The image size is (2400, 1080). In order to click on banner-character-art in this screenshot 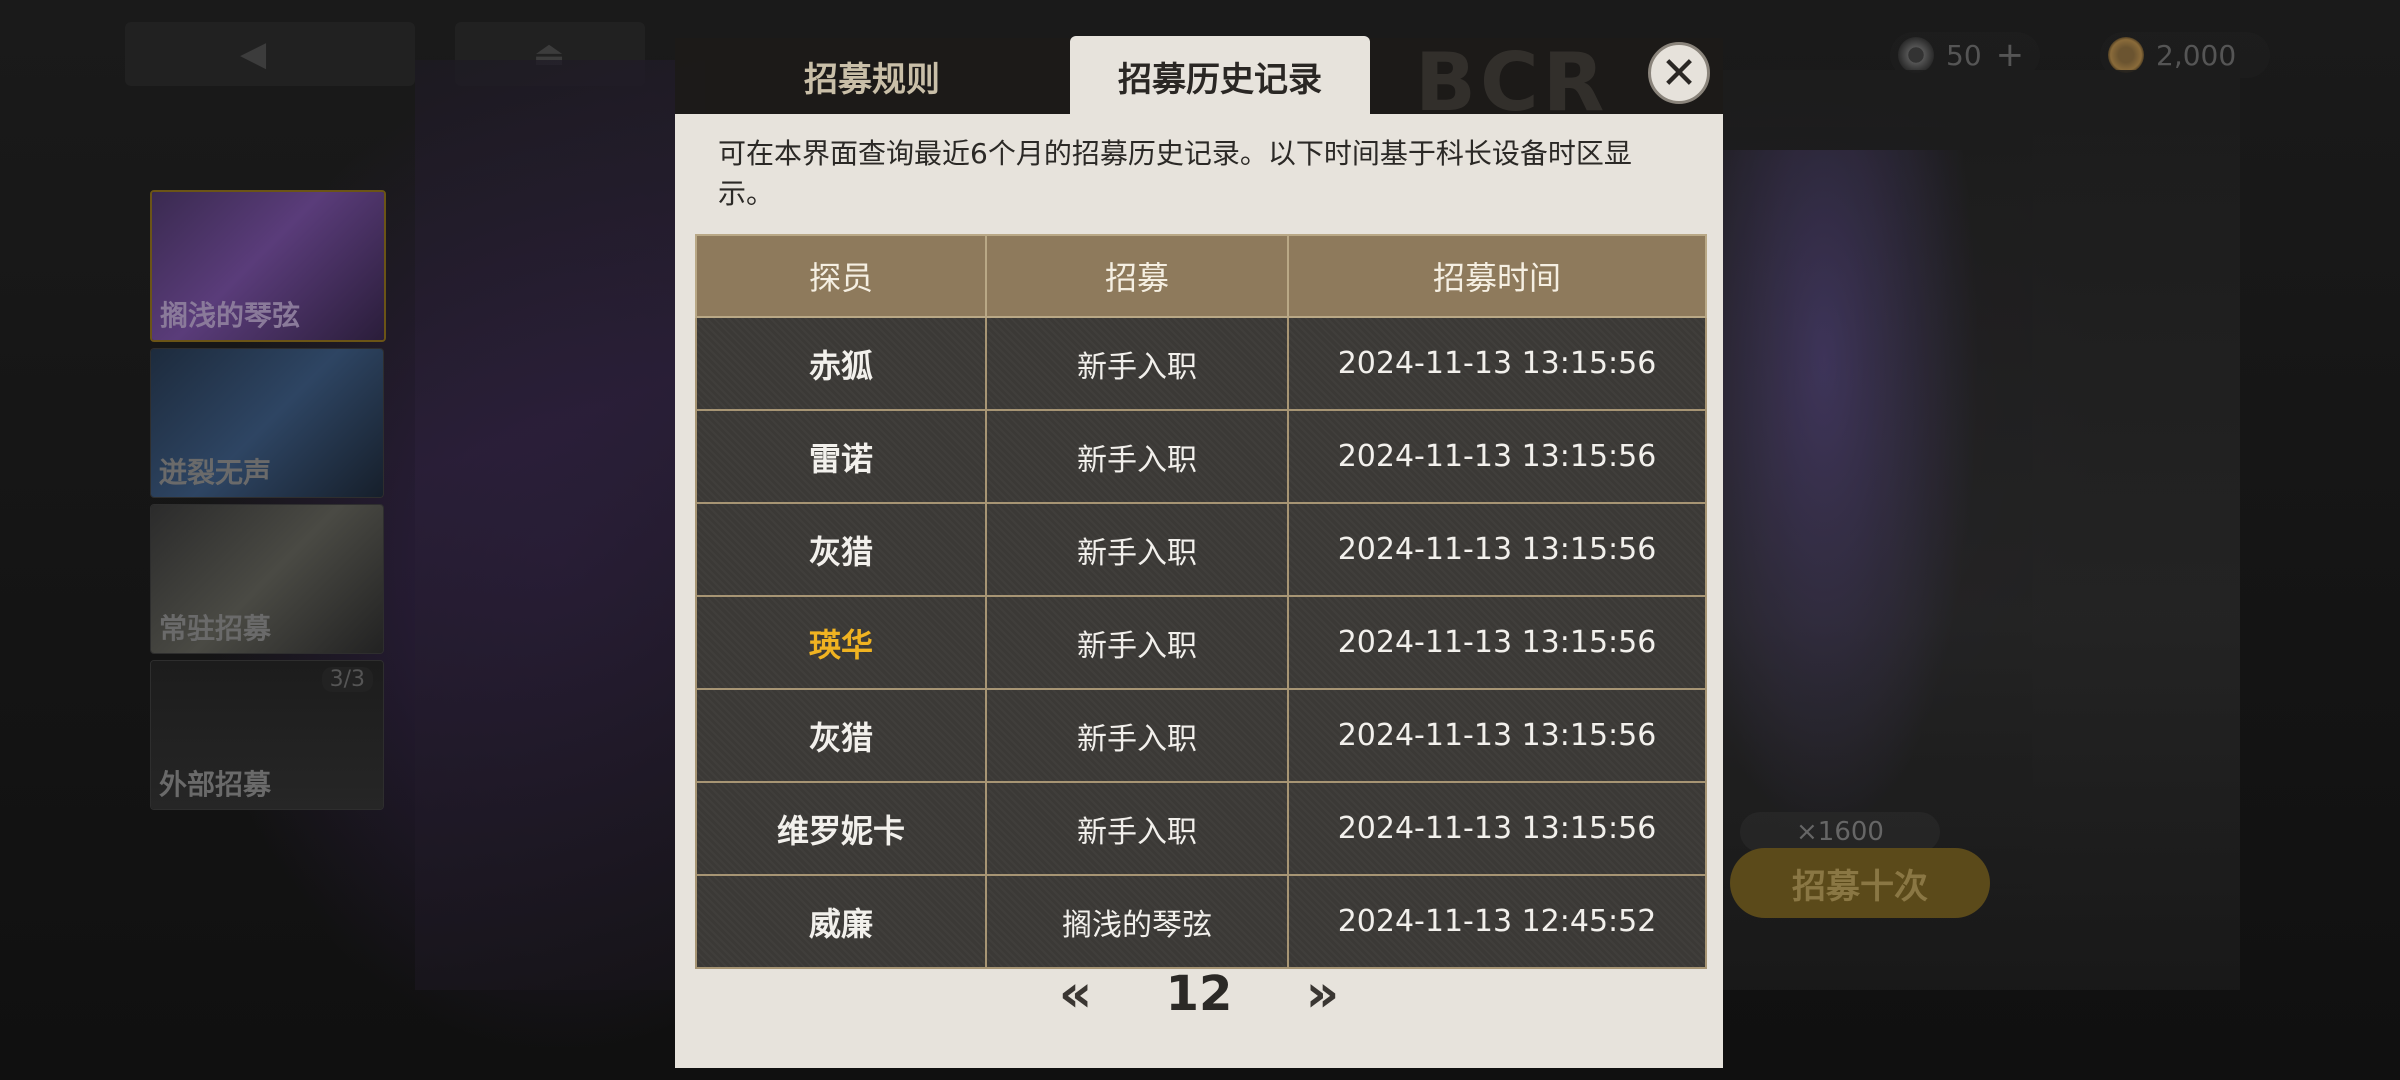, I will do `click(560, 525)`.